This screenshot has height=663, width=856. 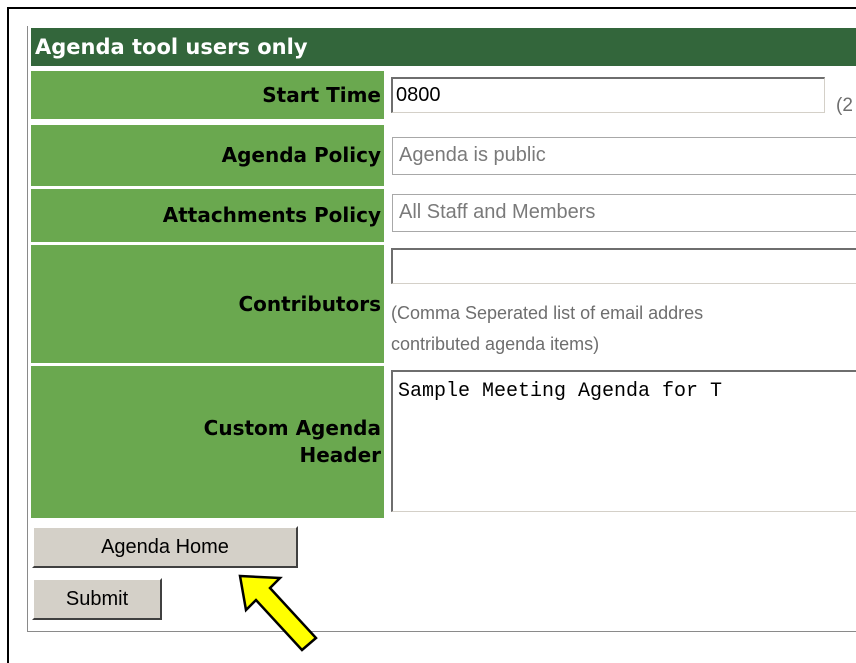 What do you see at coordinates (844, 105) in the screenshot?
I see `start-time-format-hint: (2` at bounding box center [844, 105].